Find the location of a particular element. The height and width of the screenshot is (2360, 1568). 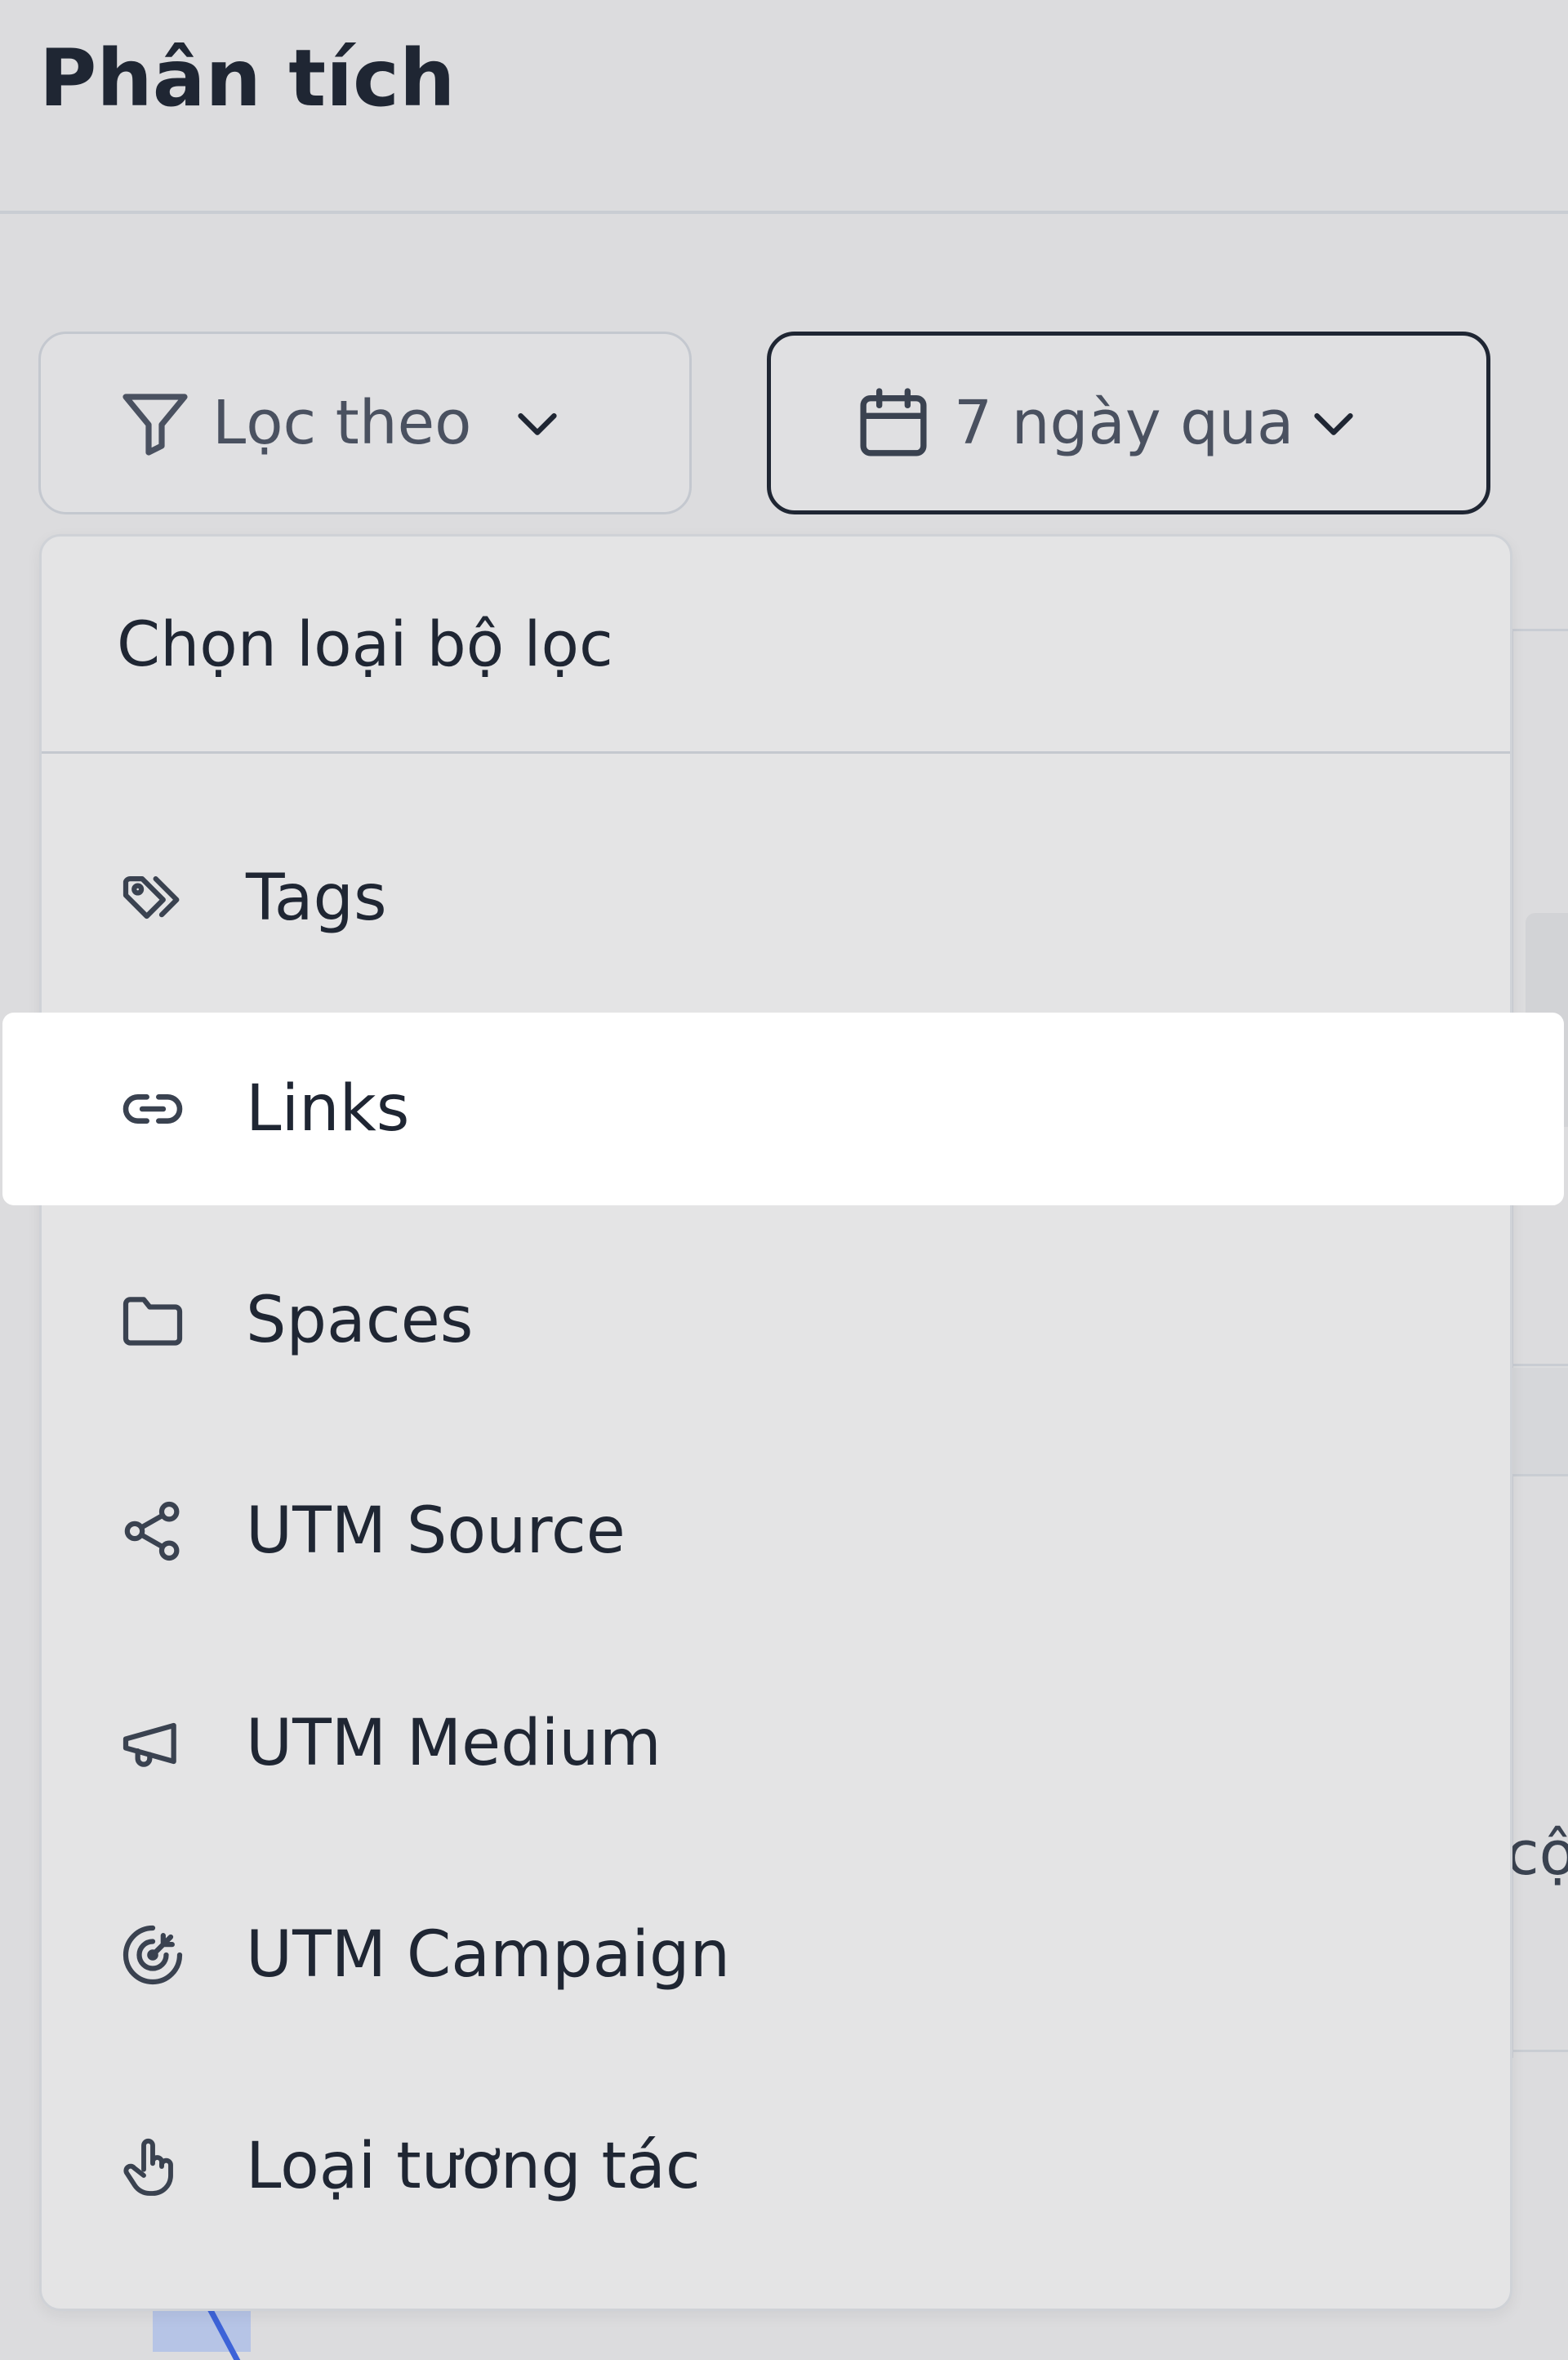

background-partial-text: cộ is located at coordinates (1537, 1854).